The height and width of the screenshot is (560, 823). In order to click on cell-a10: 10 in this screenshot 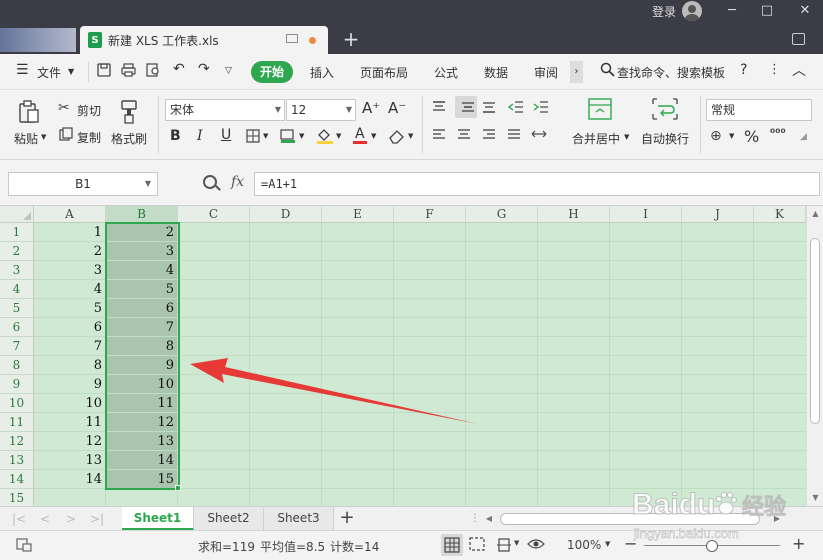, I will do `click(70, 403)`.